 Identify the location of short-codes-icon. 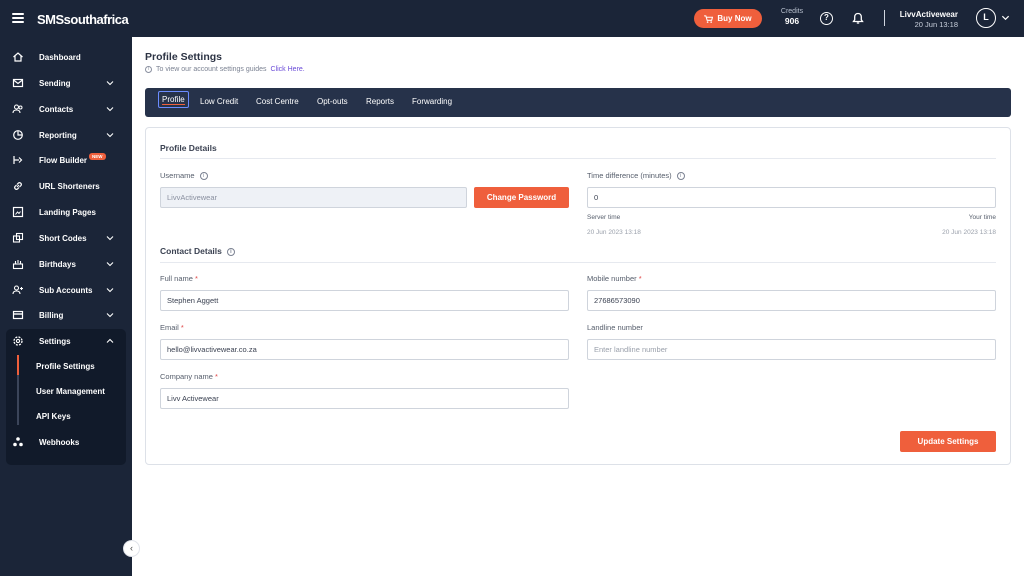
(18, 237).